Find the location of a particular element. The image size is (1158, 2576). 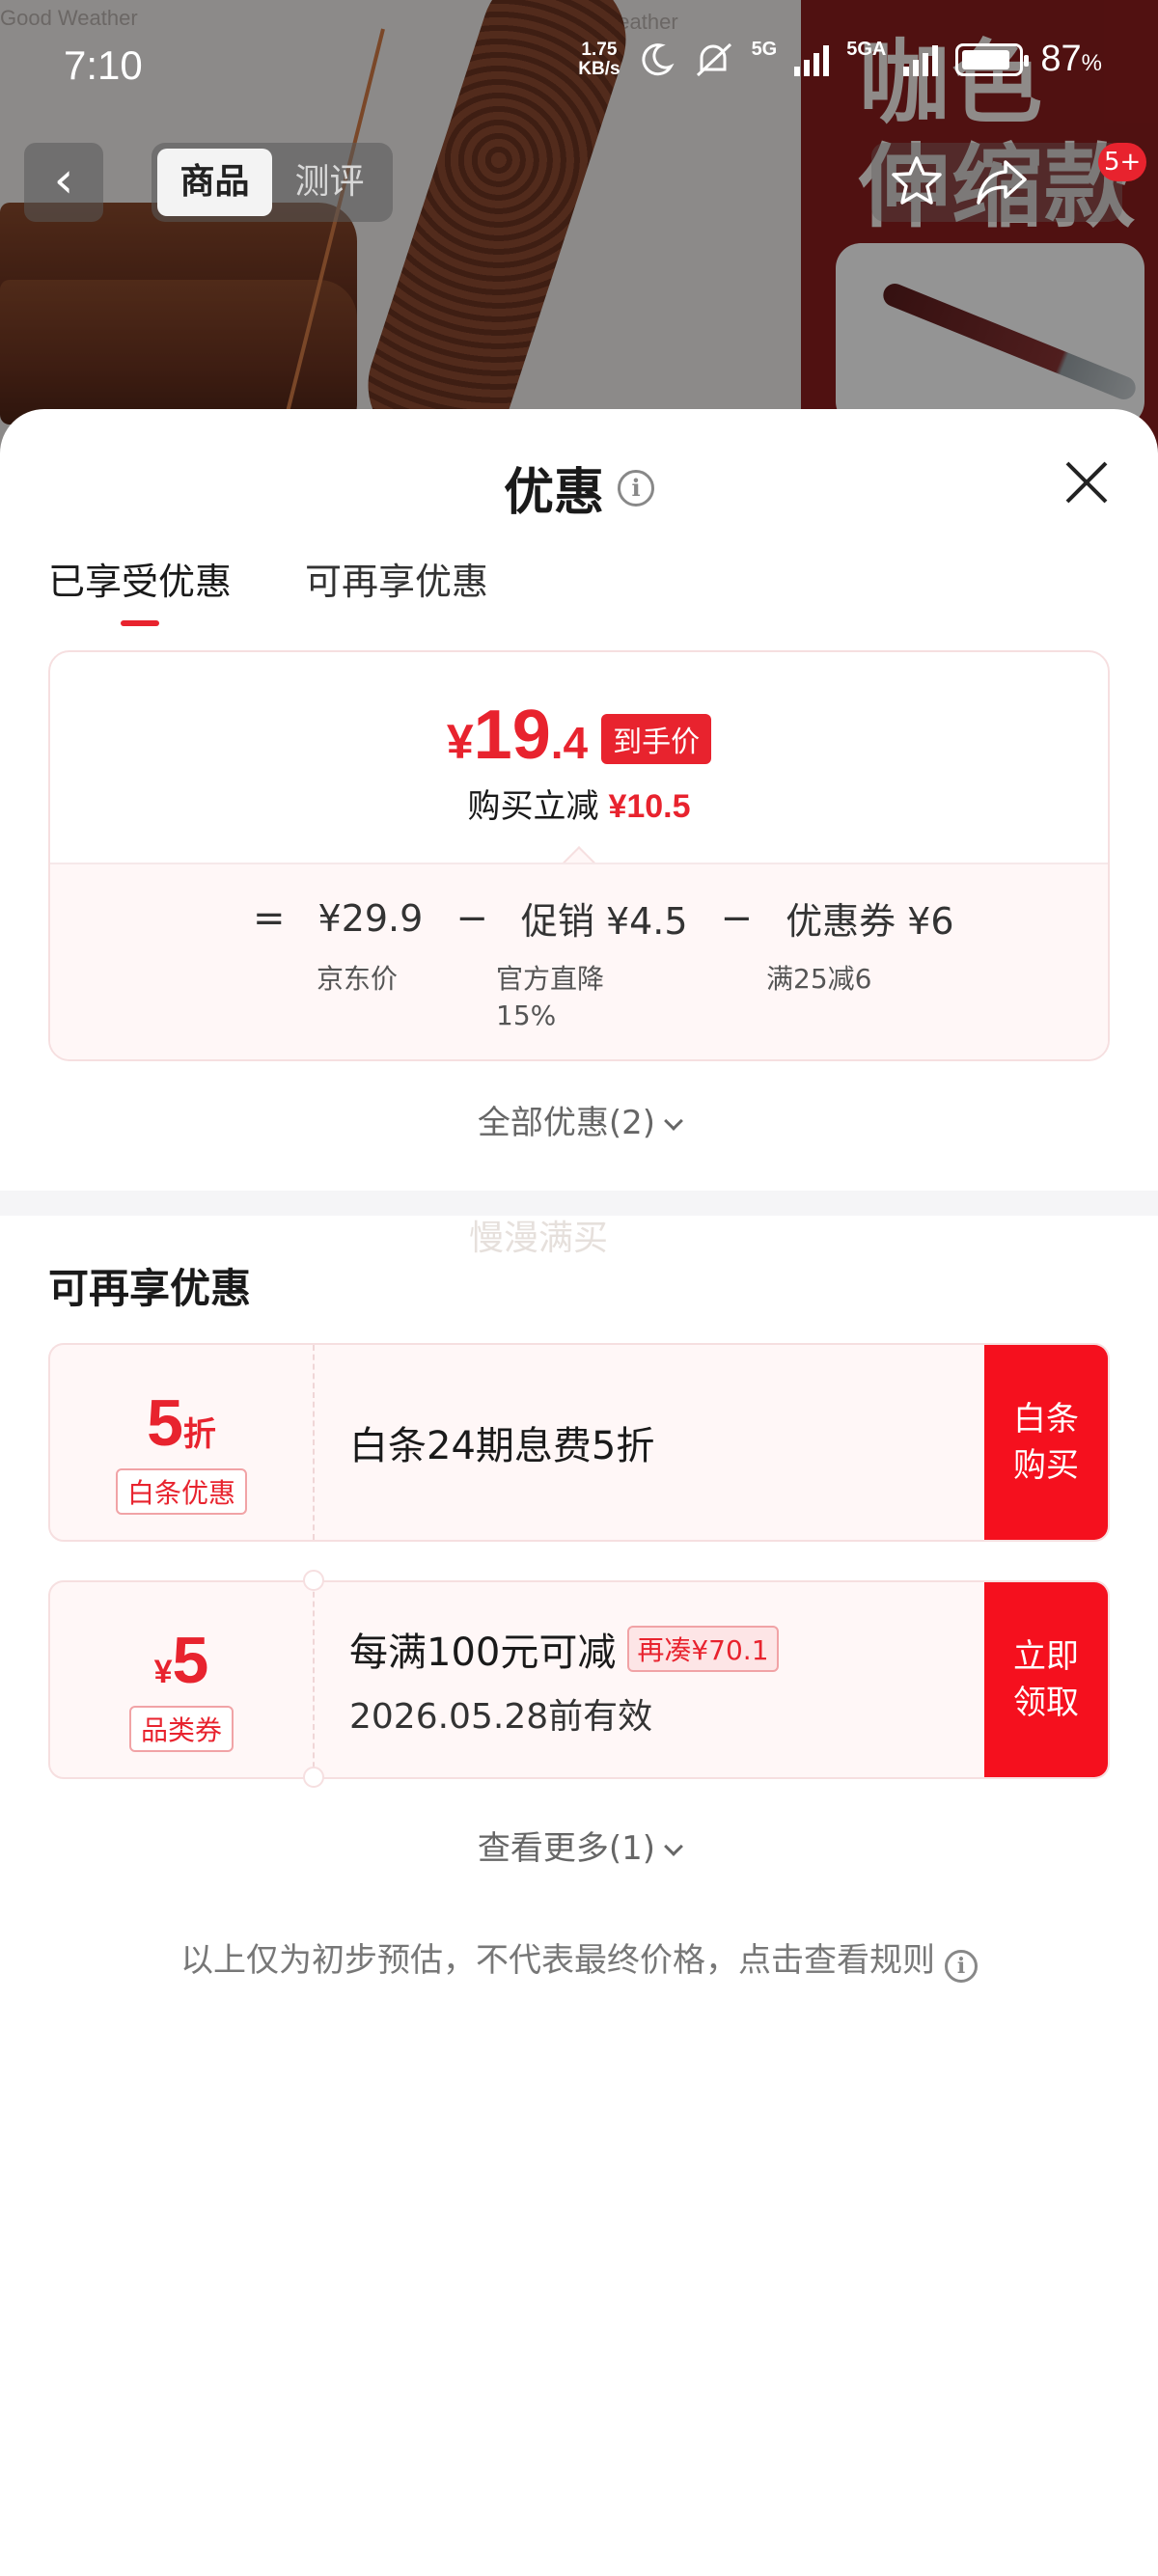

final-price: ¥19.4 is located at coordinates (517, 736).